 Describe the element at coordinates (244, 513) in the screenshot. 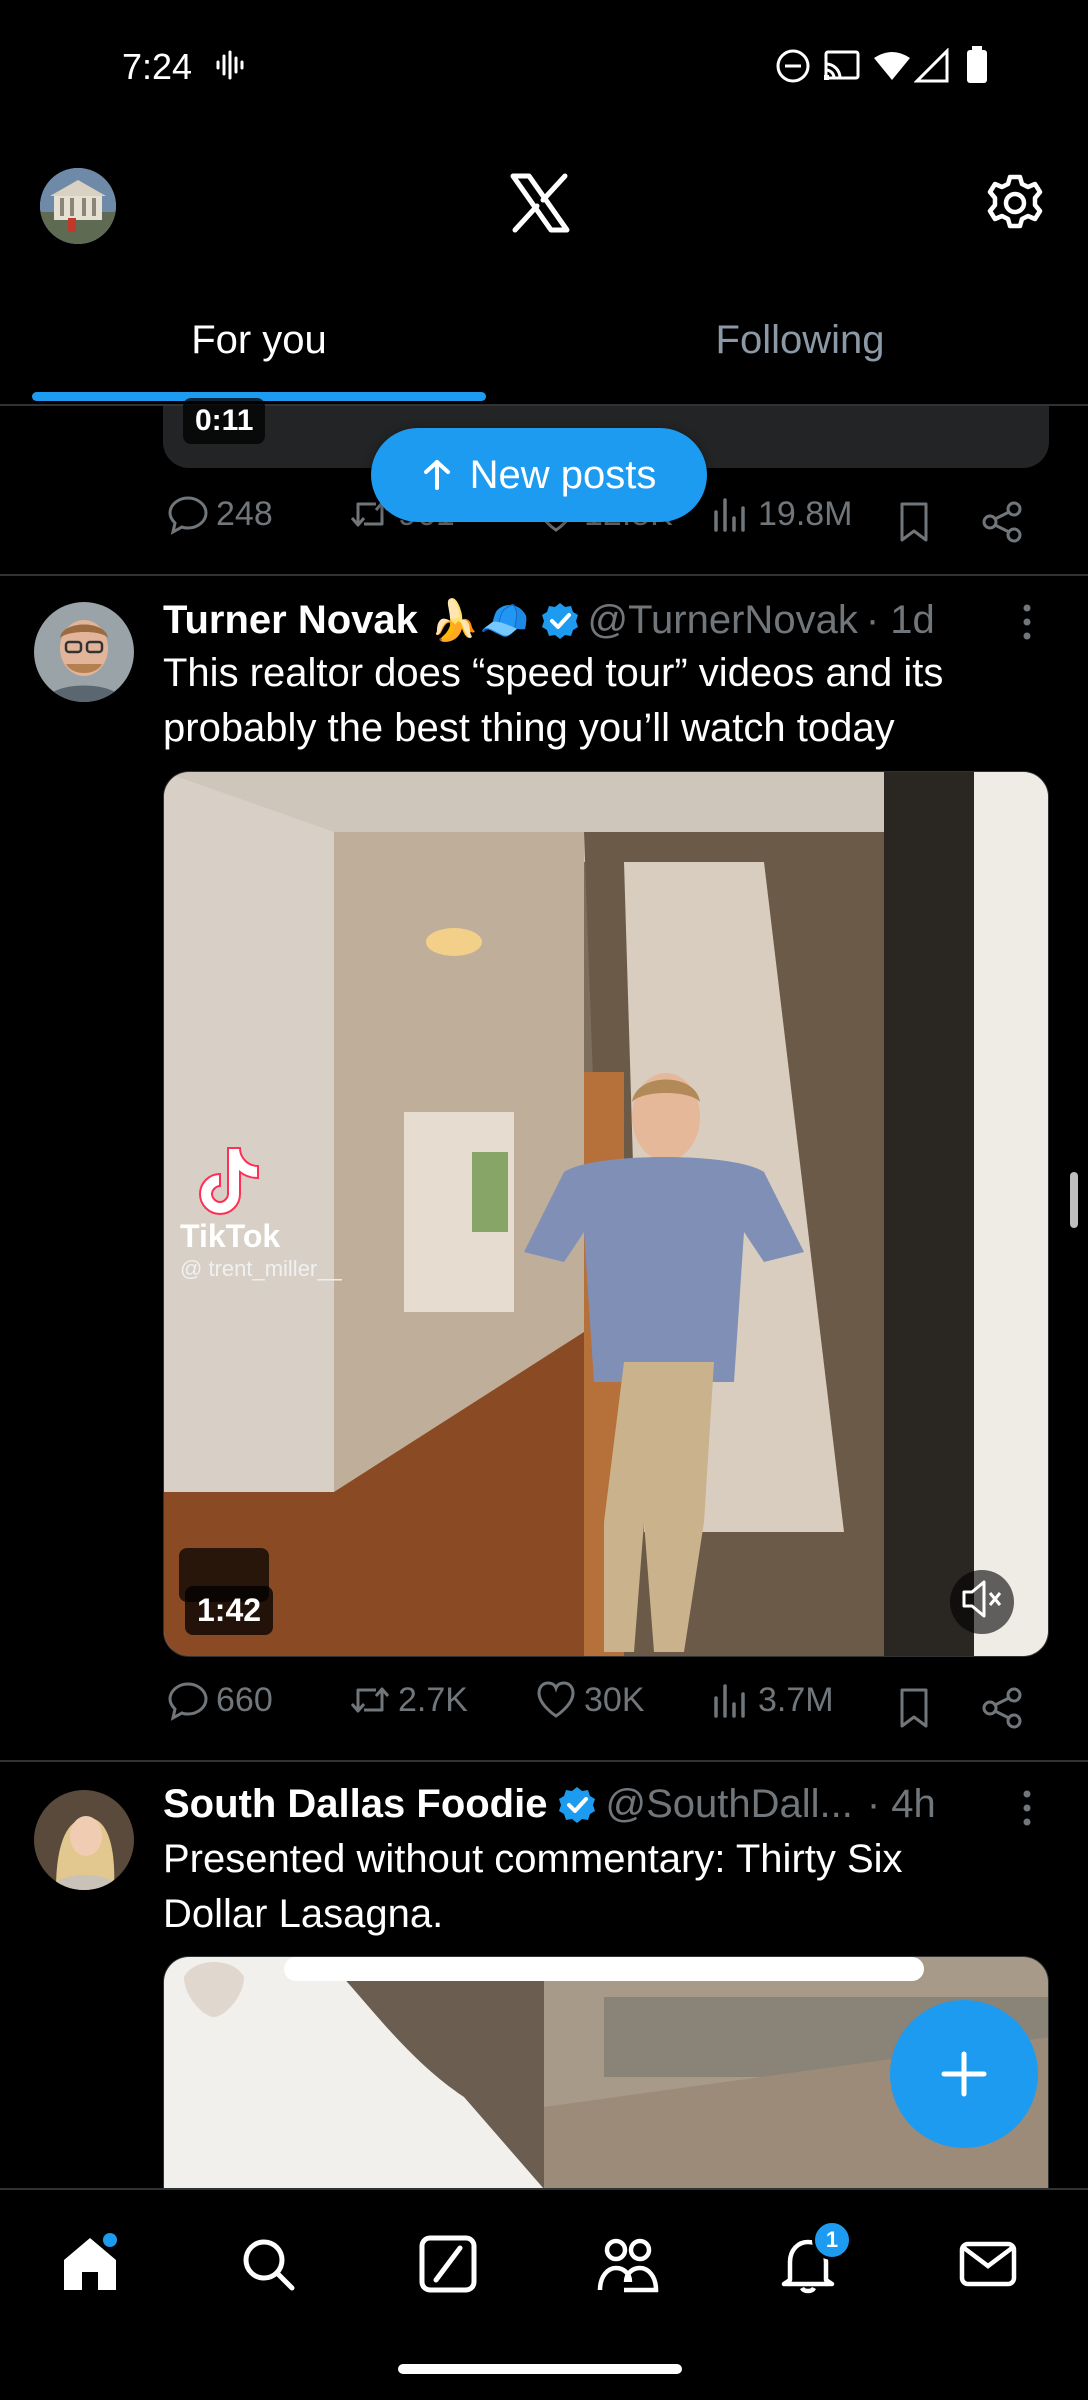

I see `reply-count: 248` at that location.